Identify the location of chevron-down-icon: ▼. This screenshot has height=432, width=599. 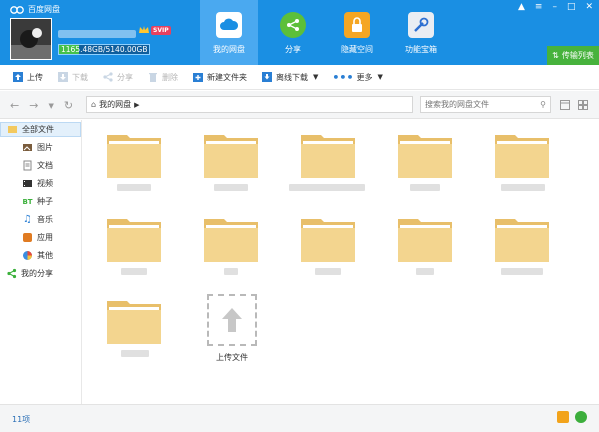
(380, 77).